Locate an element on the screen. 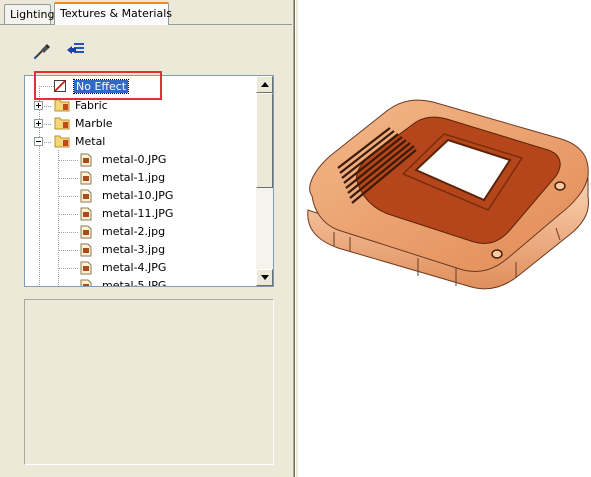 The image size is (591, 477). tree-item-texture: metal-5.JPG is located at coordinates (135, 282).